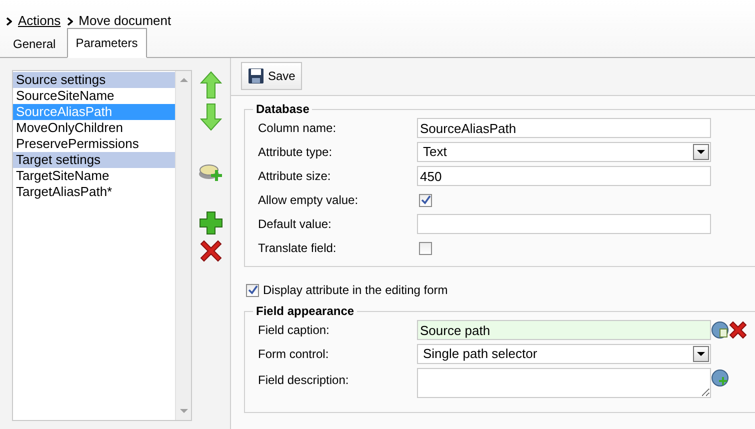 The image size is (755, 429). Describe the element at coordinates (94, 128) in the screenshot. I see `list-item: MoveOnlyChildren` at that location.